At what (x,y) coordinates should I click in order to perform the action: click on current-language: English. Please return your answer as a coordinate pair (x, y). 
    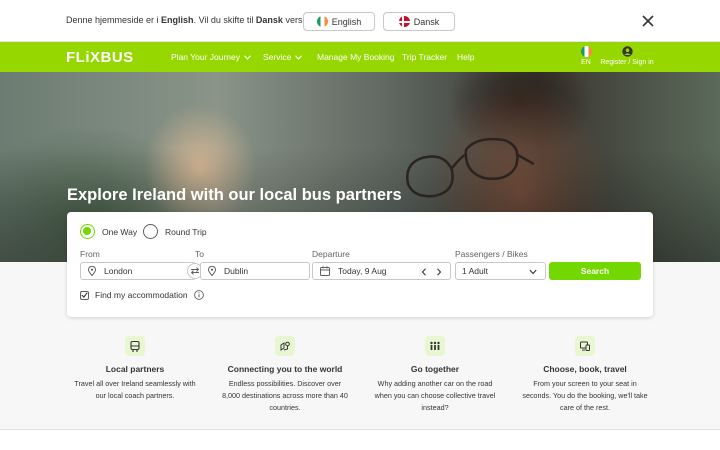
    Looking at the image, I should click on (177, 20).